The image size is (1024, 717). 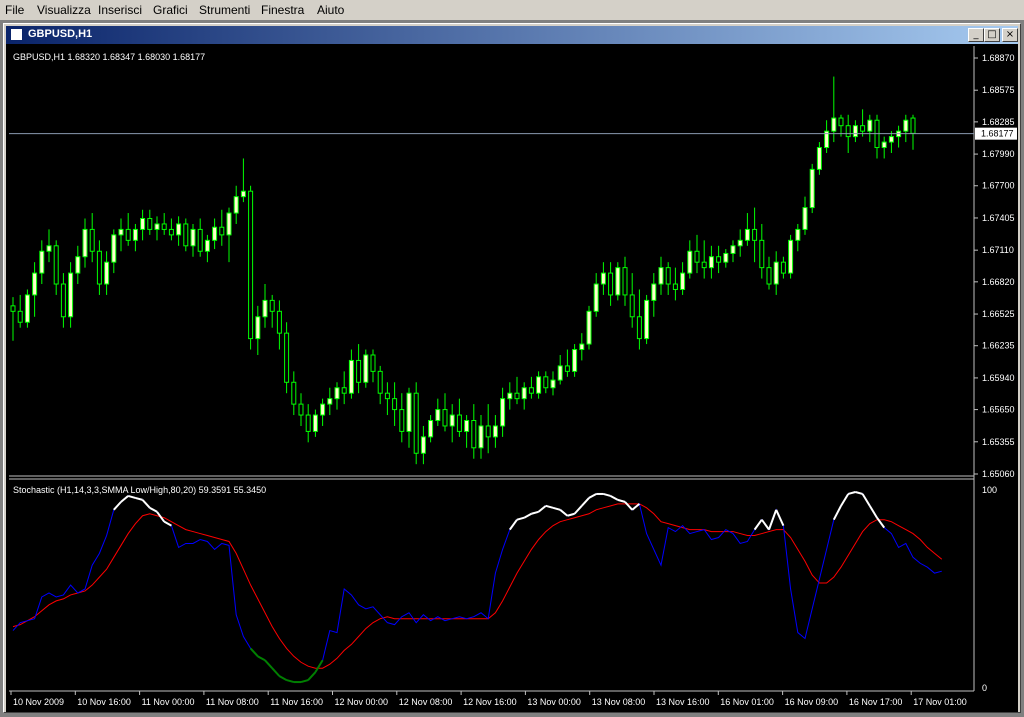 What do you see at coordinates (747, 702) in the screenshot?
I see `time-tick-label: 16 Nov 01:00` at bounding box center [747, 702].